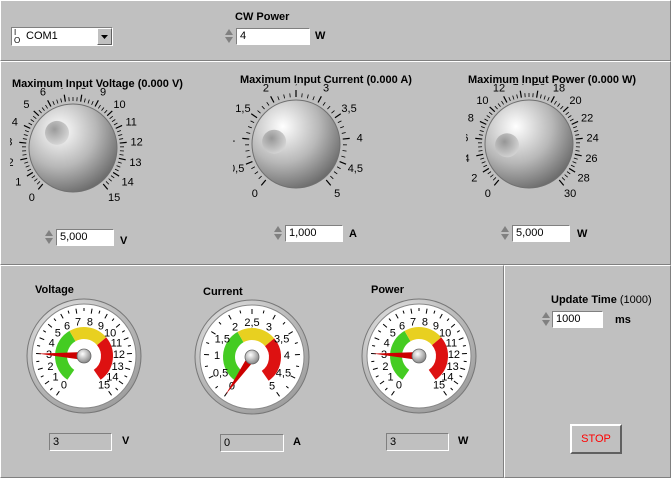 The height and width of the screenshot is (478, 671). I want to click on update-time-input: 1000, so click(577, 319).